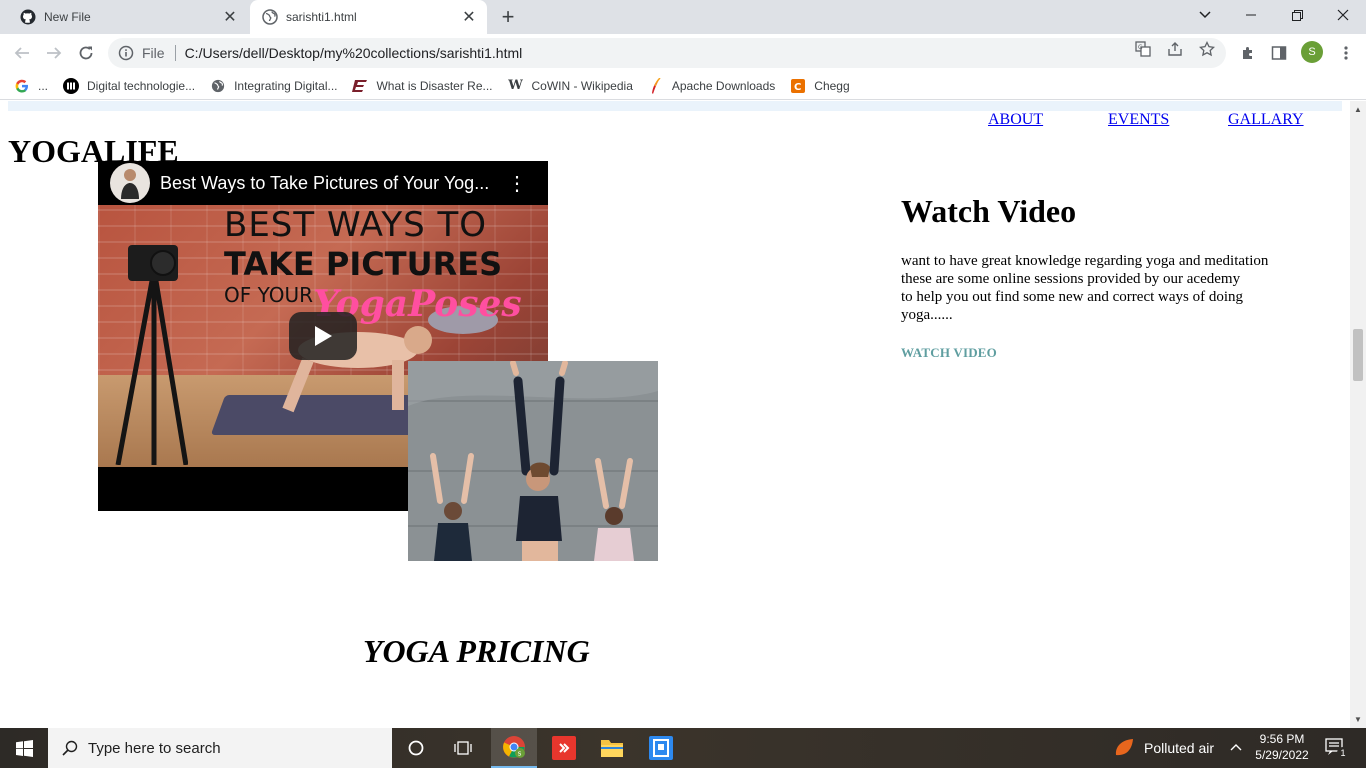 The height and width of the screenshot is (768, 1366). Describe the element at coordinates (1358, 719) in the screenshot. I see `scroll-down-arrow-icon: ▼` at that location.